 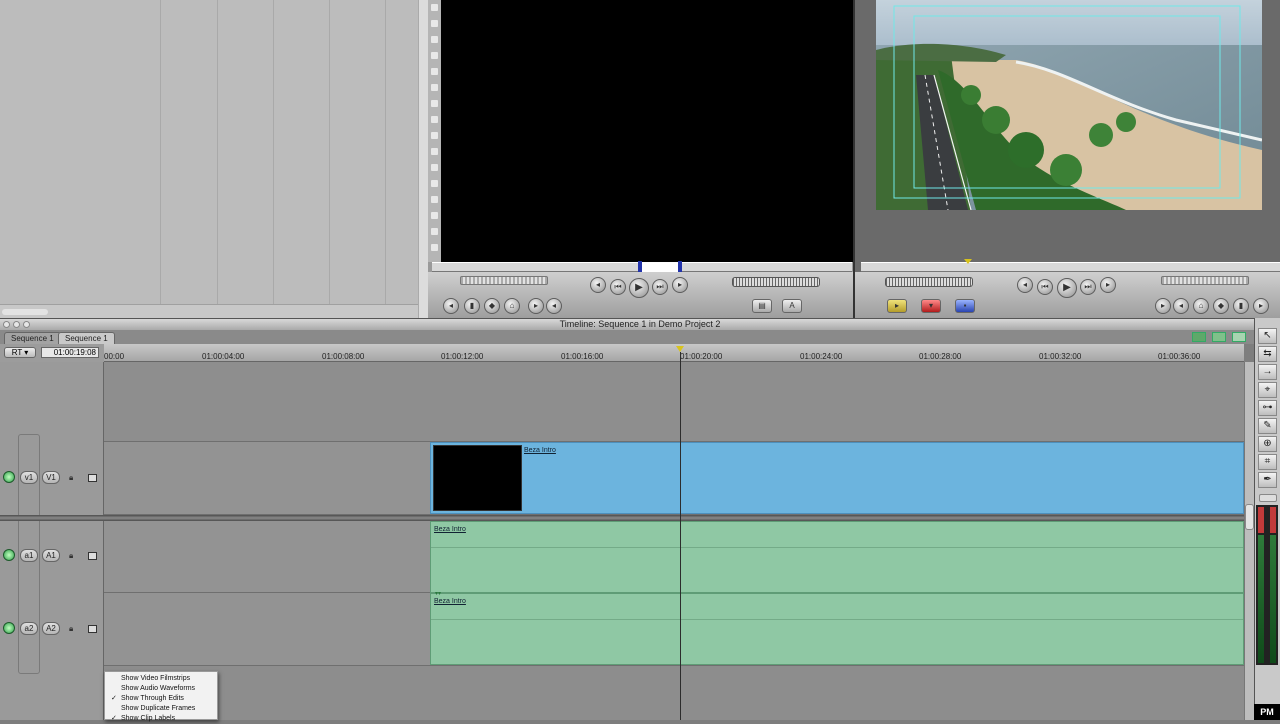 I want to click on roll-tool-icon: ⌖, so click(x=1267, y=390).